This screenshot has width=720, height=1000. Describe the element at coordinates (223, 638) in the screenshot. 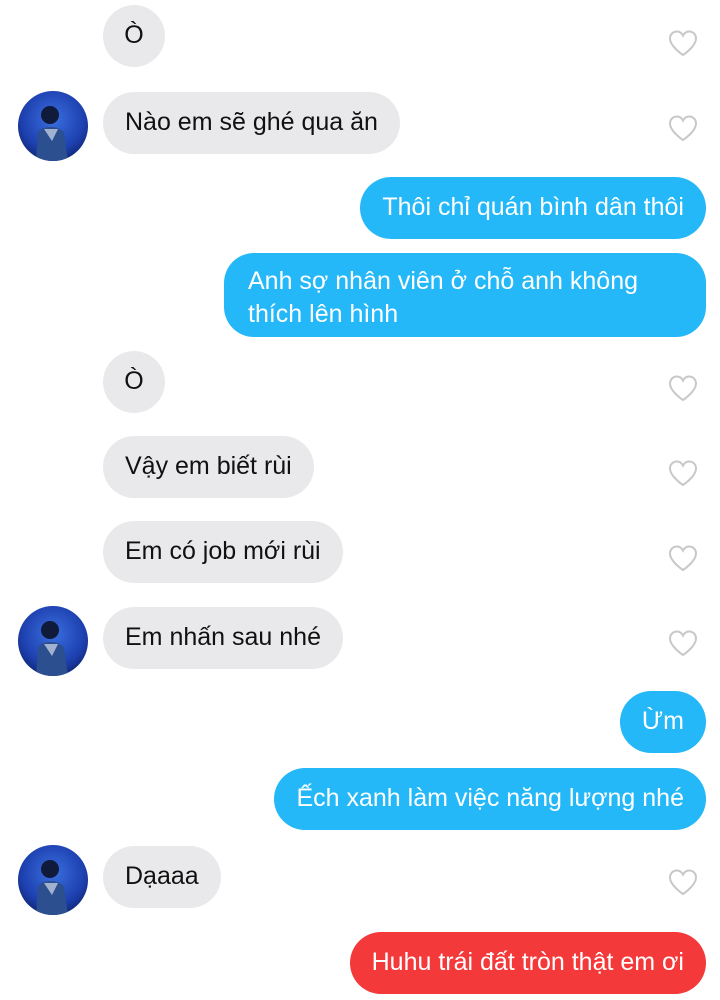

I see `incoming-message: Em nhấn sau nhé` at that location.